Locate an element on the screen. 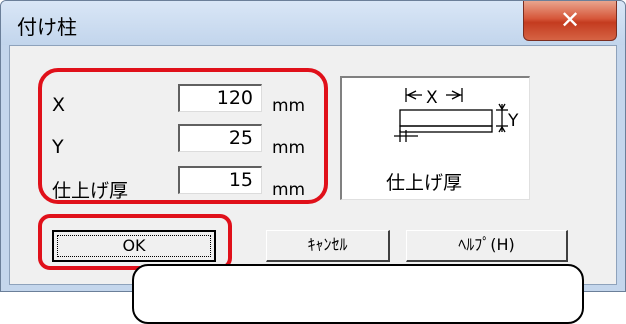 The height and width of the screenshot is (324, 626). help-button: ﾍﾙﾌﾟ(H) is located at coordinates (487, 246).